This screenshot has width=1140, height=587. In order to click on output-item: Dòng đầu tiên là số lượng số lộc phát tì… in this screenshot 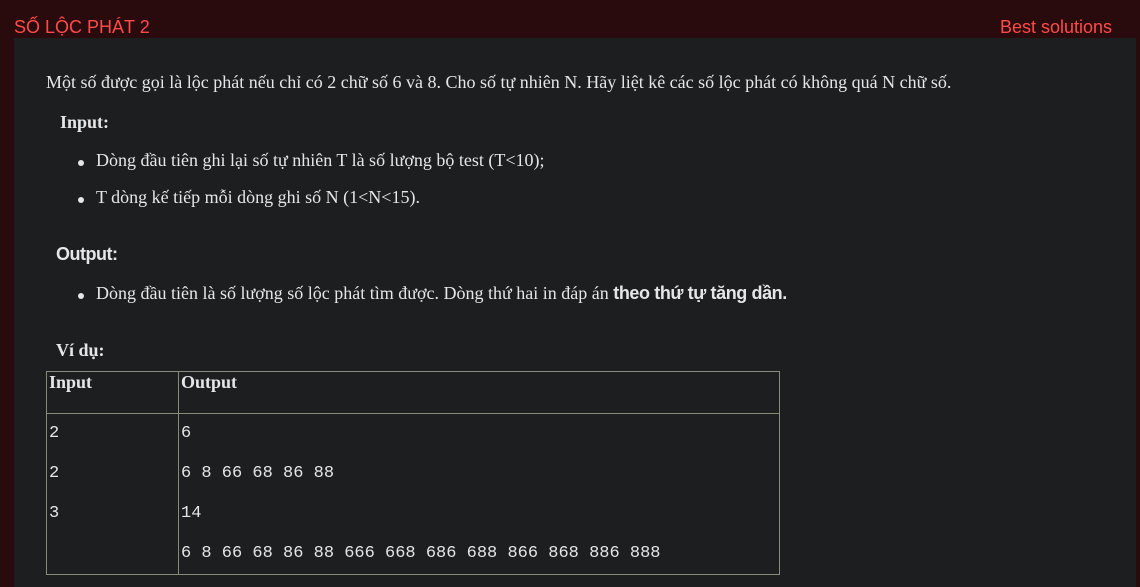, I will do `click(432, 293)`.